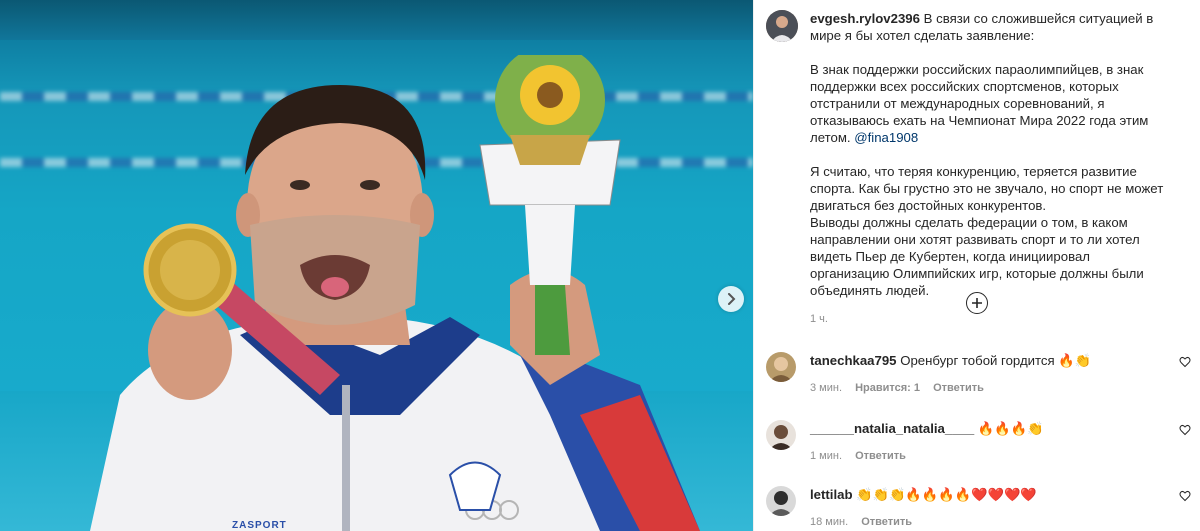 Image resolution: width=1200 pixels, height=531 pixels. What do you see at coordinates (1000, 456) in the screenshot?
I see `comment-meta: 1 мин. Ответить` at bounding box center [1000, 456].